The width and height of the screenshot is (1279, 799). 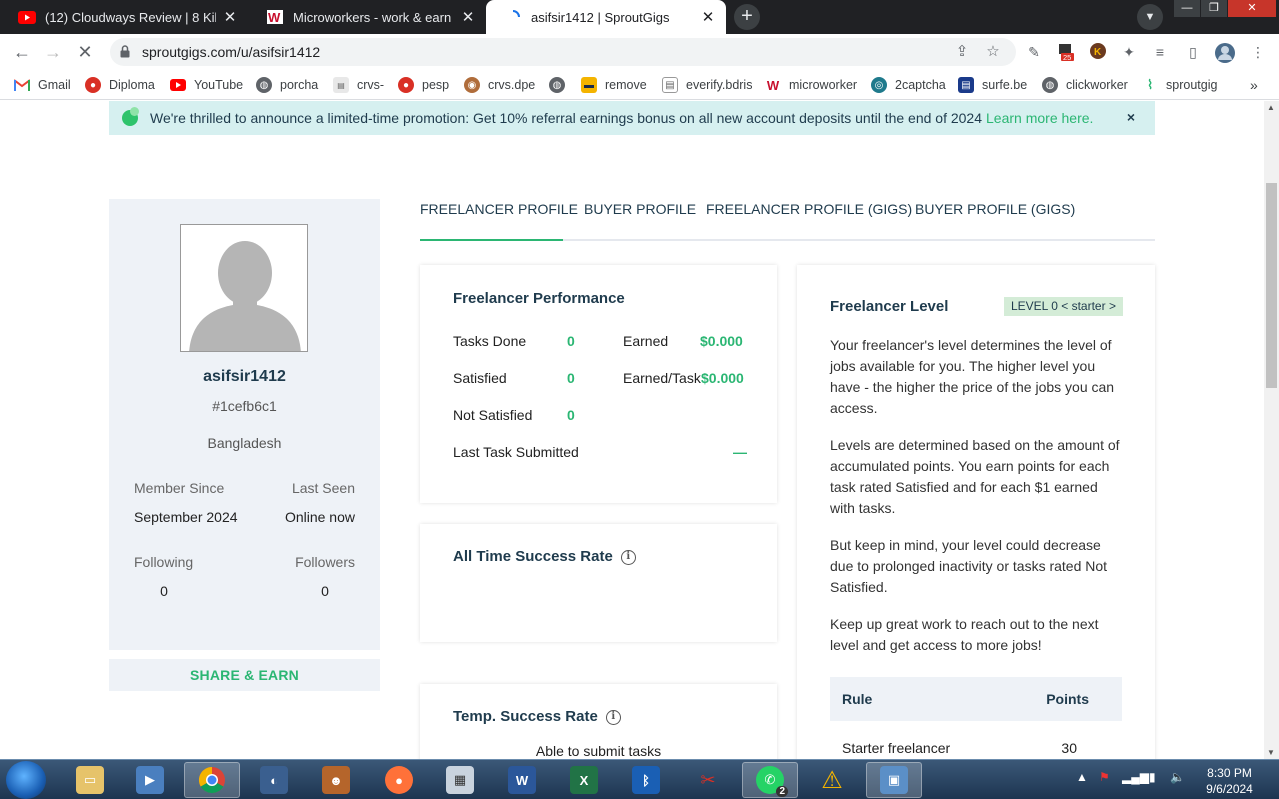 What do you see at coordinates (993, 52) in the screenshot?
I see `bookmark-star-icon: ☆` at bounding box center [993, 52].